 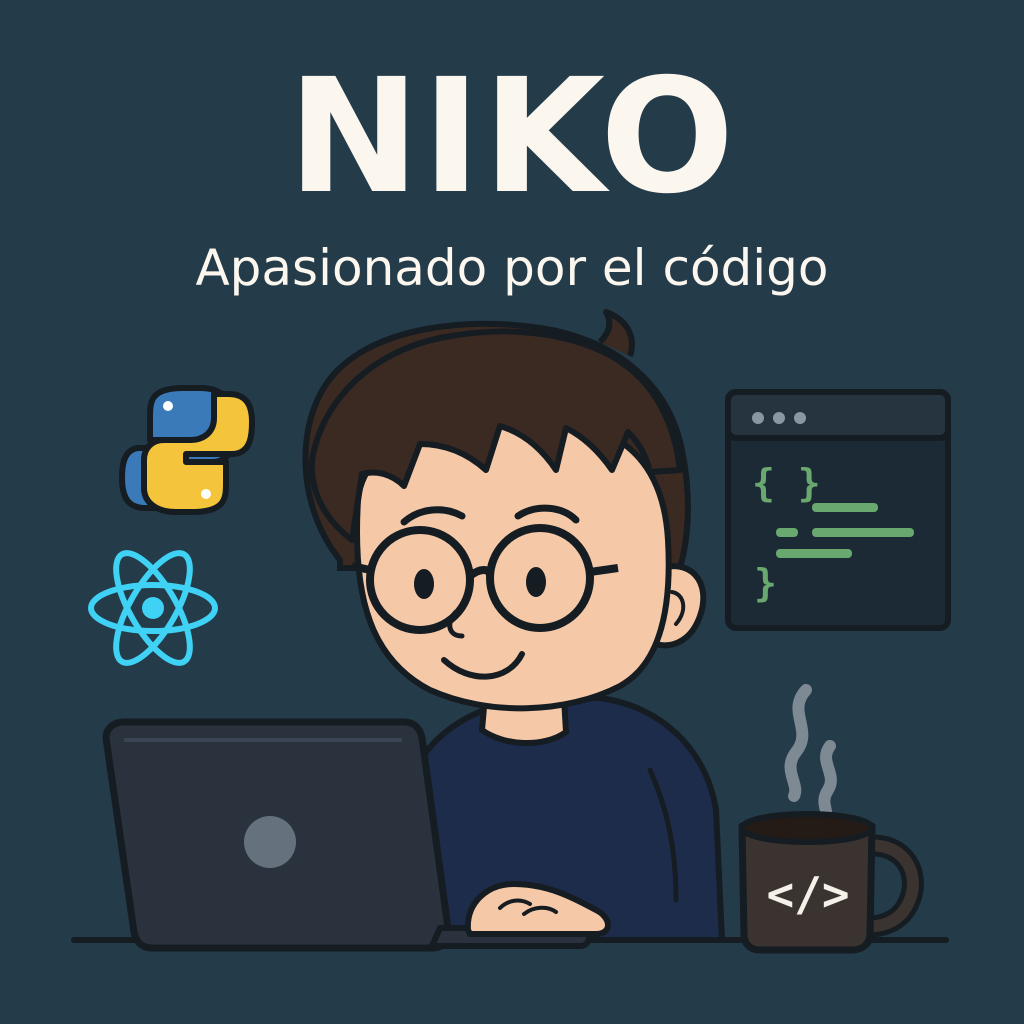 What do you see at coordinates (187, 450) in the screenshot?
I see `python-logo-icon` at bounding box center [187, 450].